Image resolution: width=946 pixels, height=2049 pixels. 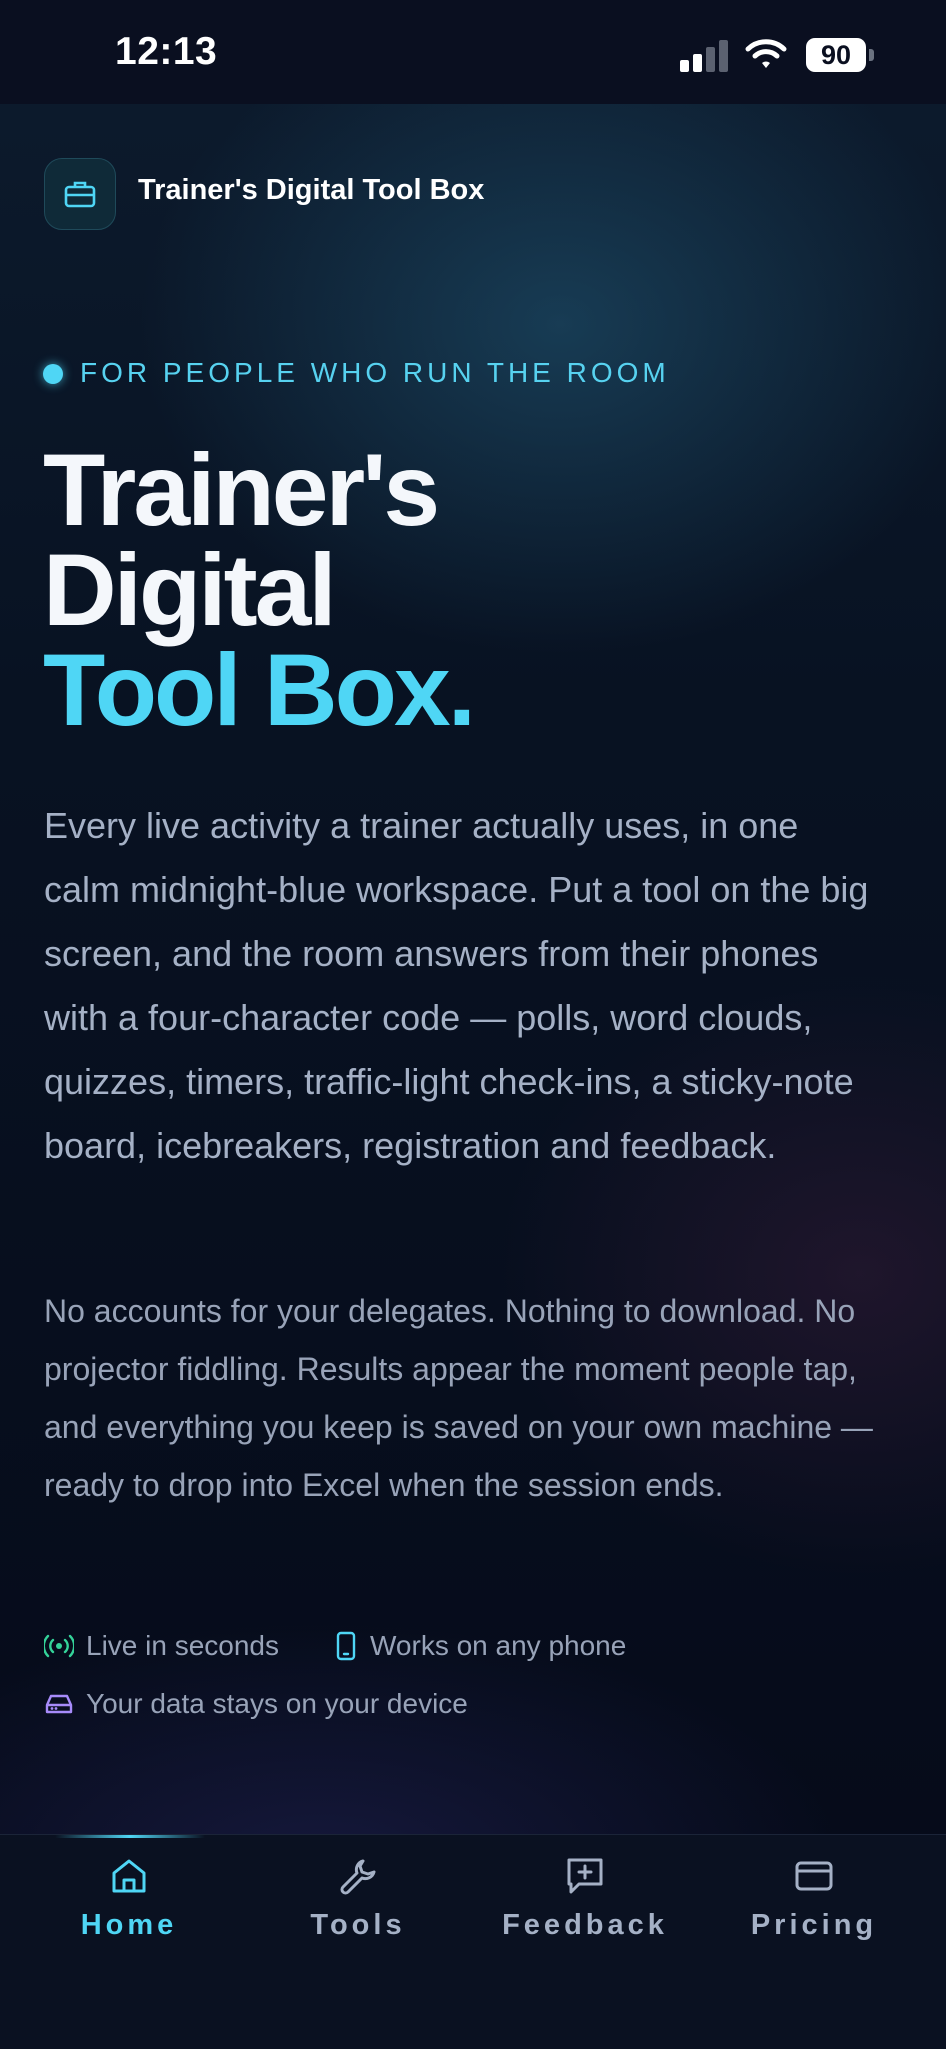 I want to click on battery-indicator: 90, so click(x=836, y=55).